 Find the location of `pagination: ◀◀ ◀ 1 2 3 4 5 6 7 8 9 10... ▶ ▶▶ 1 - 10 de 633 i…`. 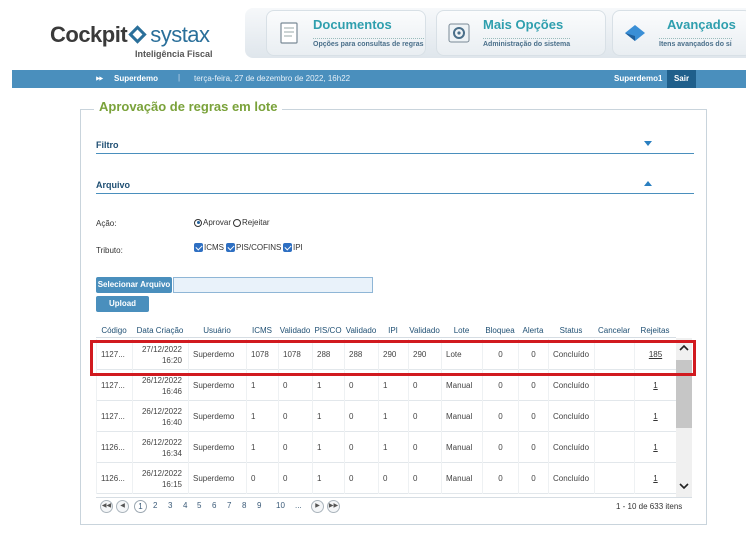

pagination: ◀◀ ◀ 1 2 3 4 5 6 7 8 9 10... ▶ ▶▶ 1 - 10 de 633 i… is located at coordinates (395, 508).